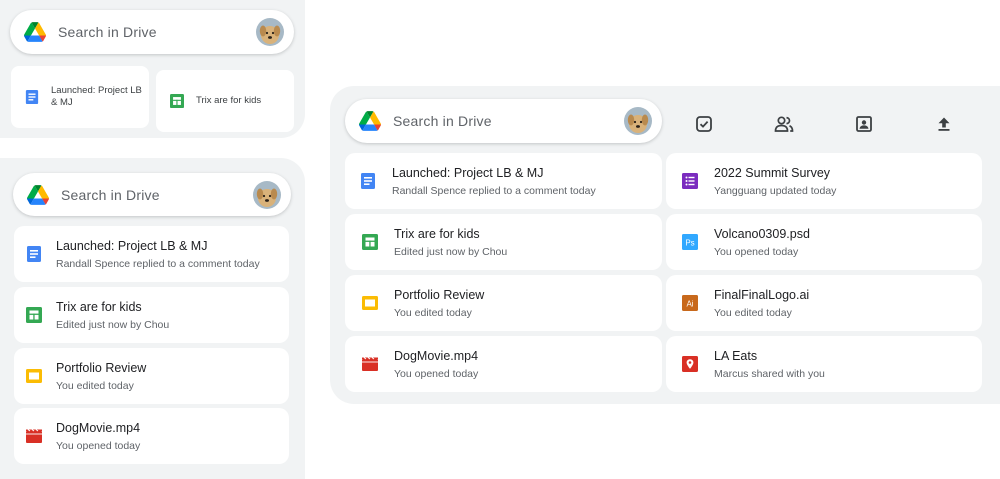  I want to click on drive-photo-icon, so click(864, 124).